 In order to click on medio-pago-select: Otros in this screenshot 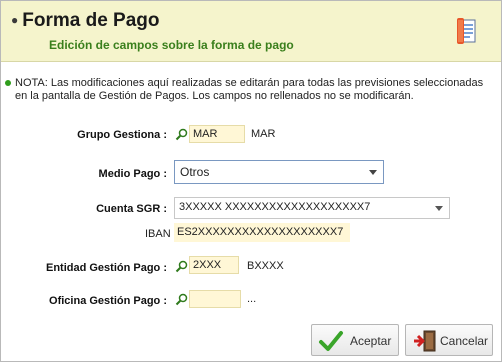, I will do `click(279, 172)`.